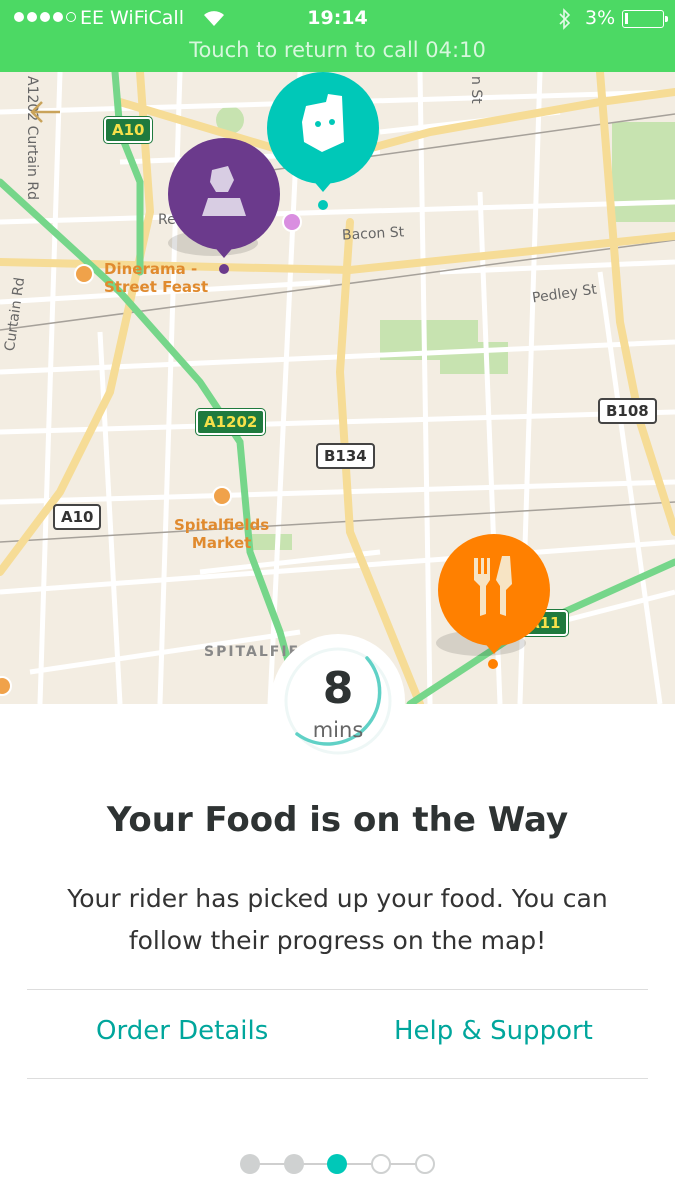 The image size is (675, 1200). What do you see at coordinates (292, 222) in the screenshot?
I see `entertainment-poi-icon` at bounding box center [292, 222].